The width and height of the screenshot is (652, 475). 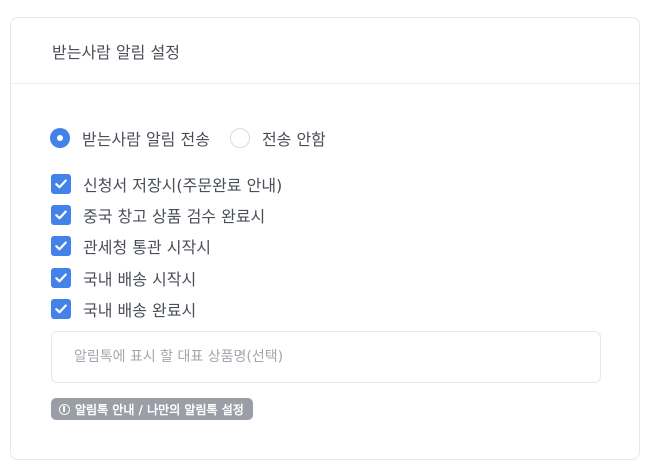 What do you see at coordinates (326, 357) in the screenshot?
I see `product-name-input` at bounding box center [326, 357].